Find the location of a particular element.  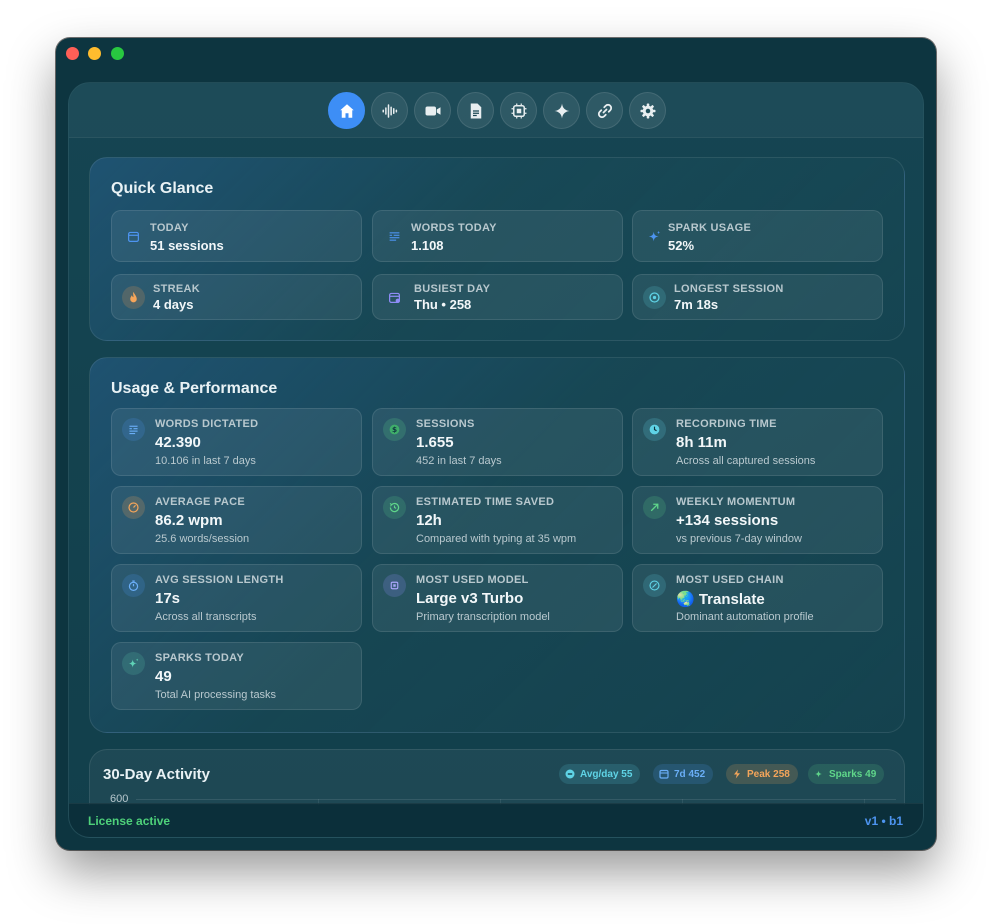

card-label: LONGEST SESSION is located at coordinates (729, 289).